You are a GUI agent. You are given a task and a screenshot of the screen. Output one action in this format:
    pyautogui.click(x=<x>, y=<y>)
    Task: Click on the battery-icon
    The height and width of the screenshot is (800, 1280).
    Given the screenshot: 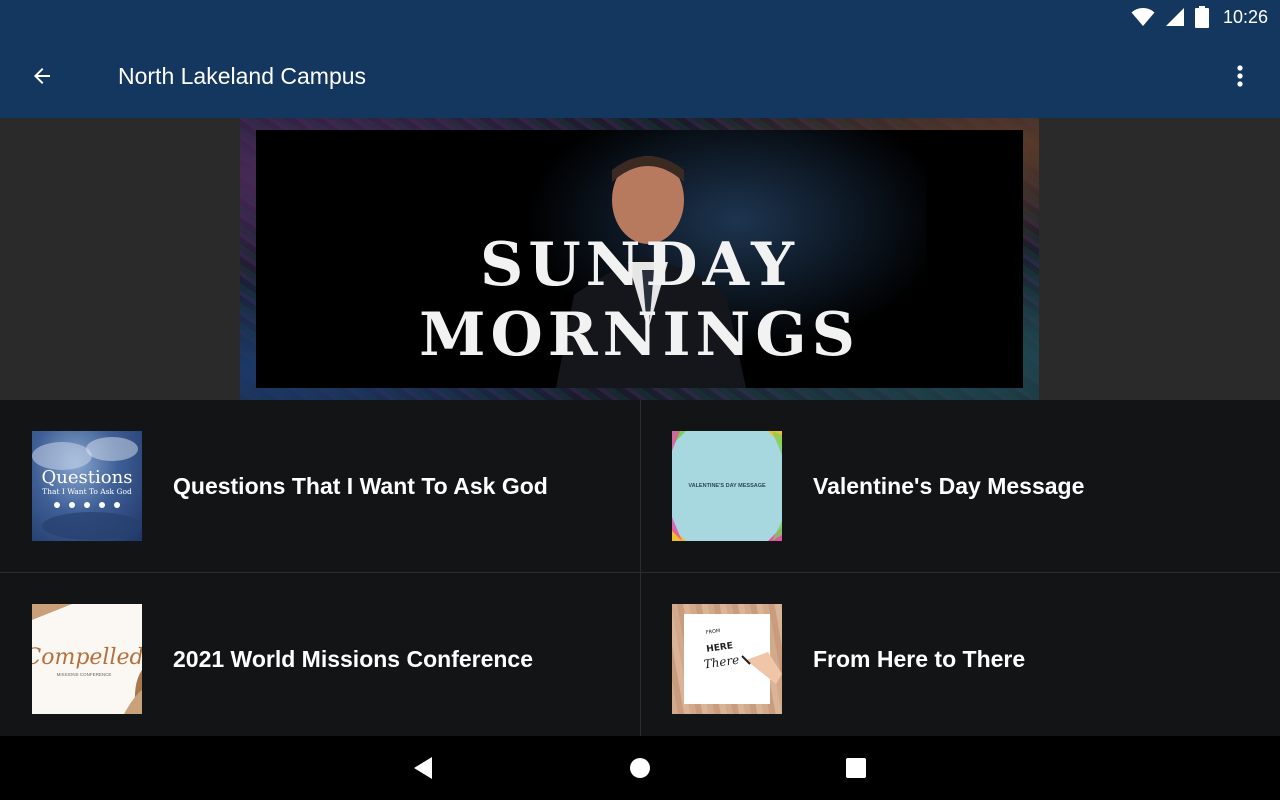 What is the action you would take?
    pyautogui.click(x=1201, y=17)
    